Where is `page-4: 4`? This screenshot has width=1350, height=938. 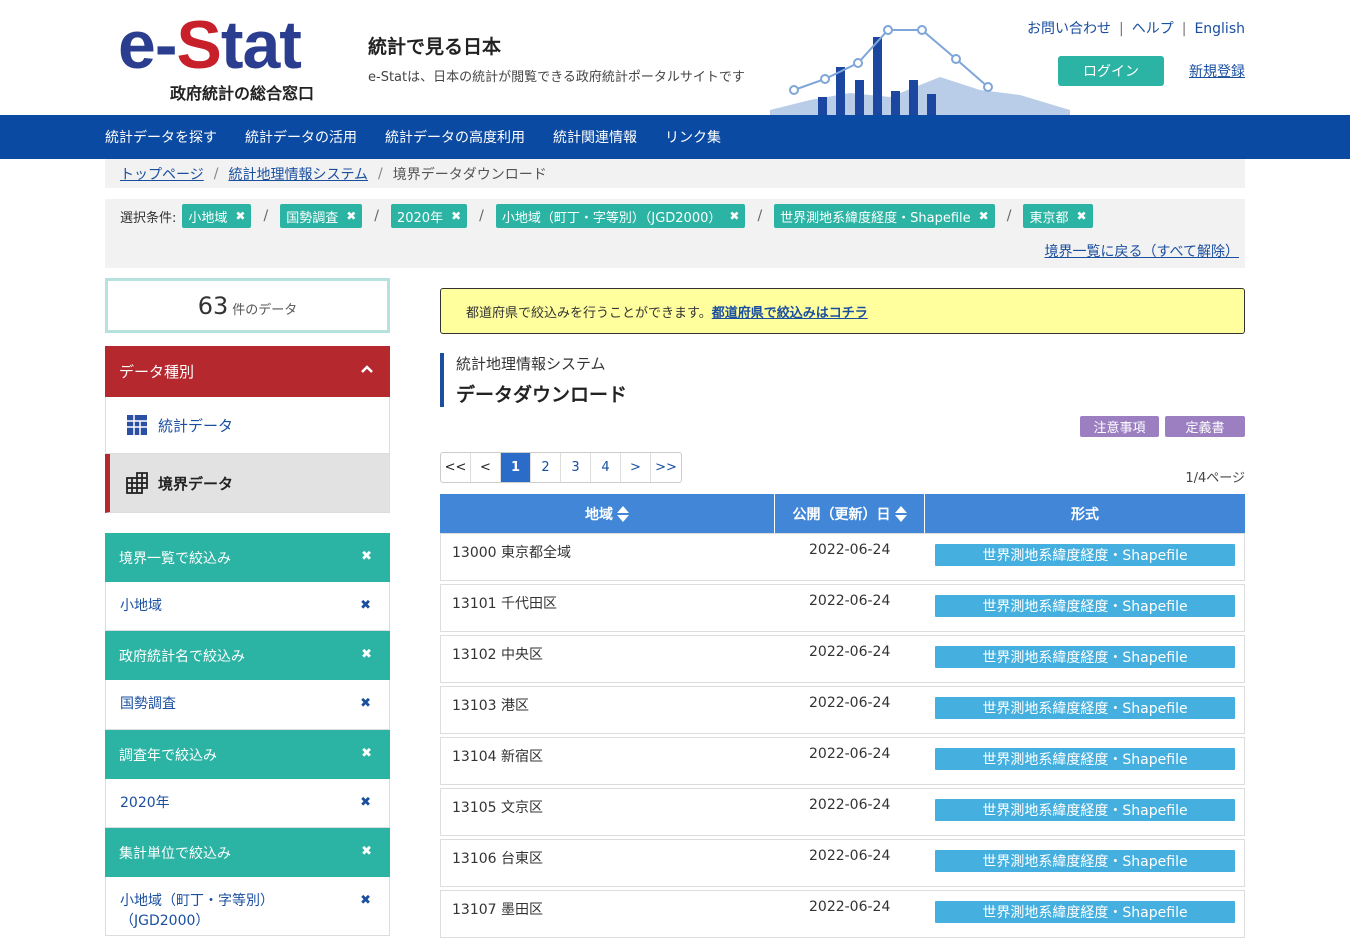
page-4: 4 is located at coordinates (606, 467).